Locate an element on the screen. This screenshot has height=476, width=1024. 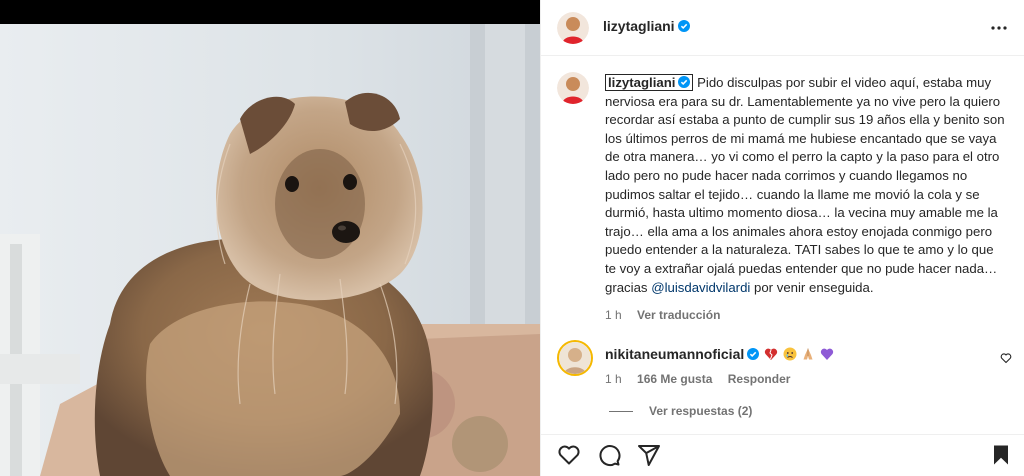
comment-meta: 1 h 166 Me gusta Responder is located at coordinates (703, 379).